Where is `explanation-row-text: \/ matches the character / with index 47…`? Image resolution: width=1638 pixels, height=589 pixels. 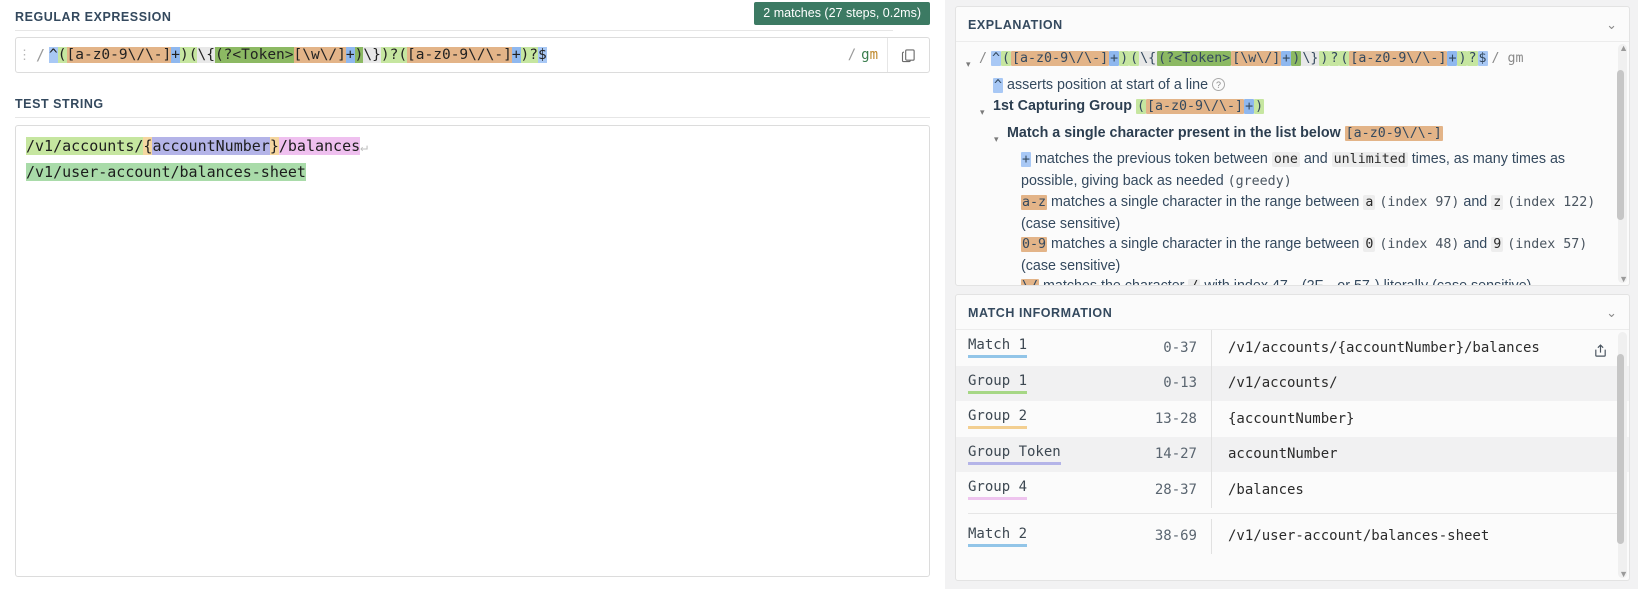 explanation-row-text: \/ matches the character / with index 47… is located at coordinates (1311, 280).